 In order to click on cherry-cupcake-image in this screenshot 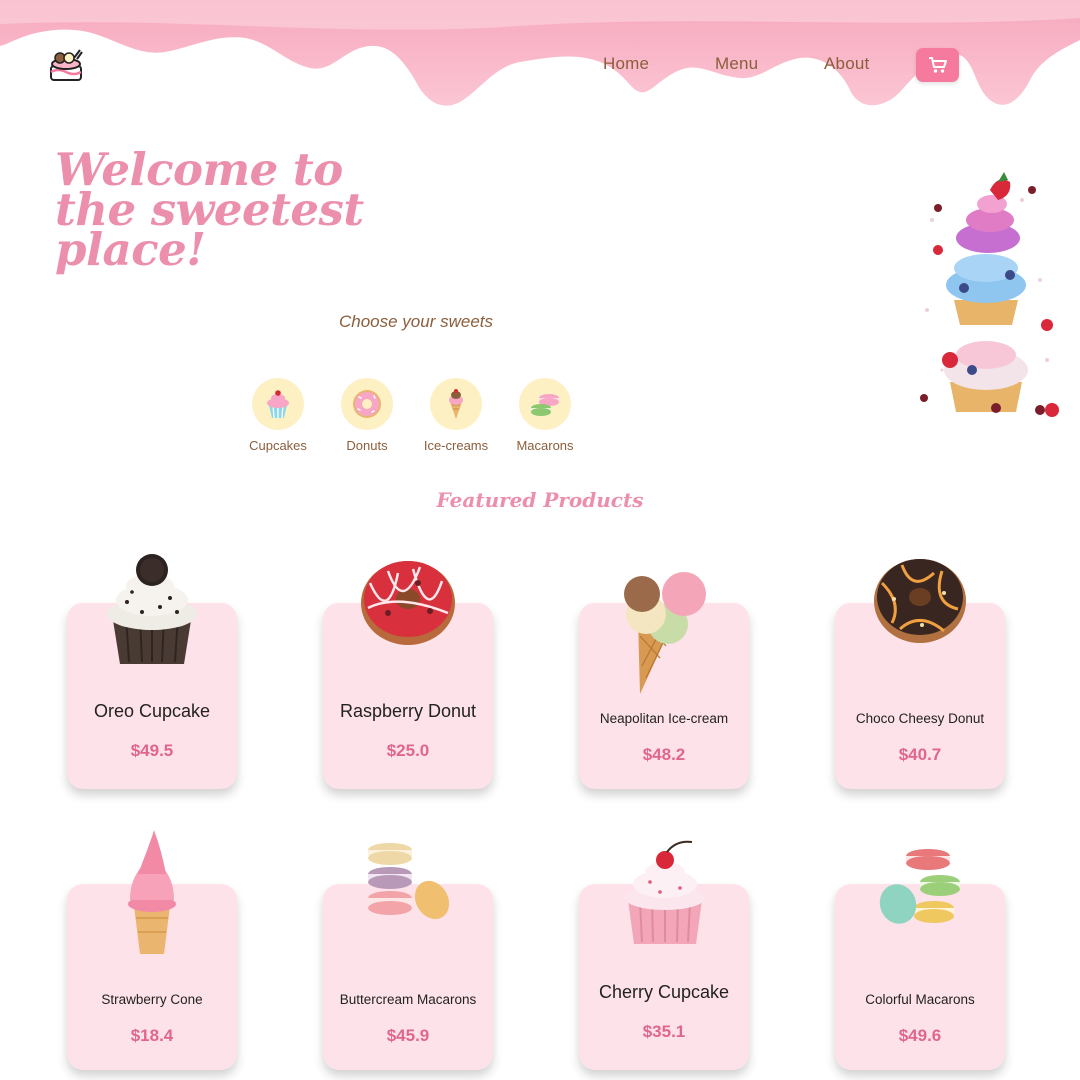, I will do `click(665, 892)`.